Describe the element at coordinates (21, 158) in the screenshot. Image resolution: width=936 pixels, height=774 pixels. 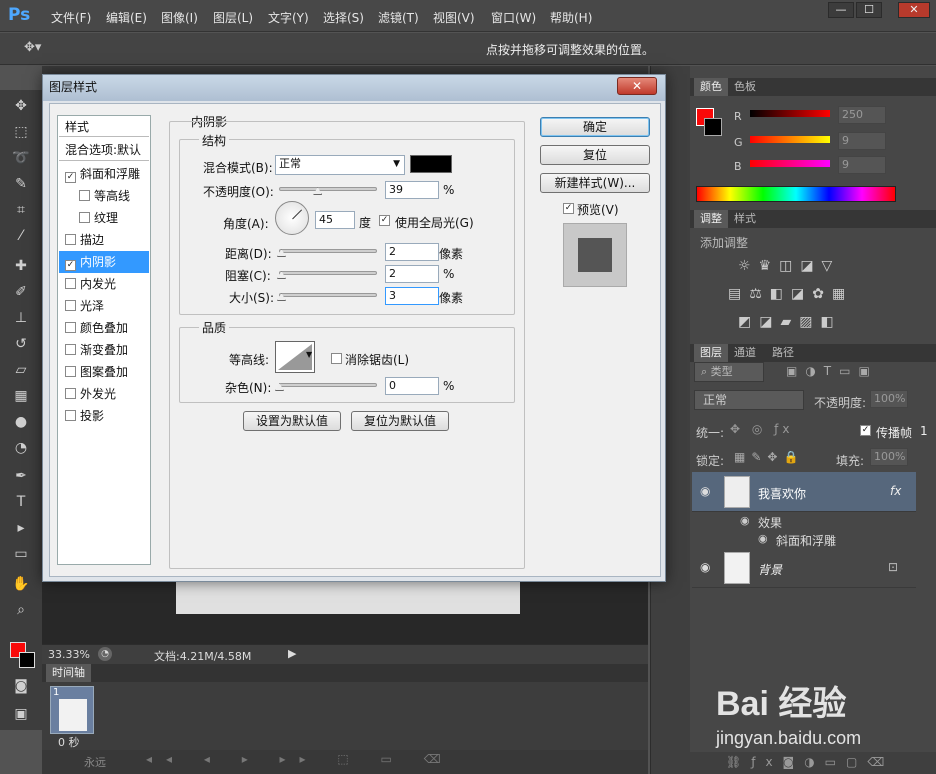
I see `lasso-icon: ➰` at that location.